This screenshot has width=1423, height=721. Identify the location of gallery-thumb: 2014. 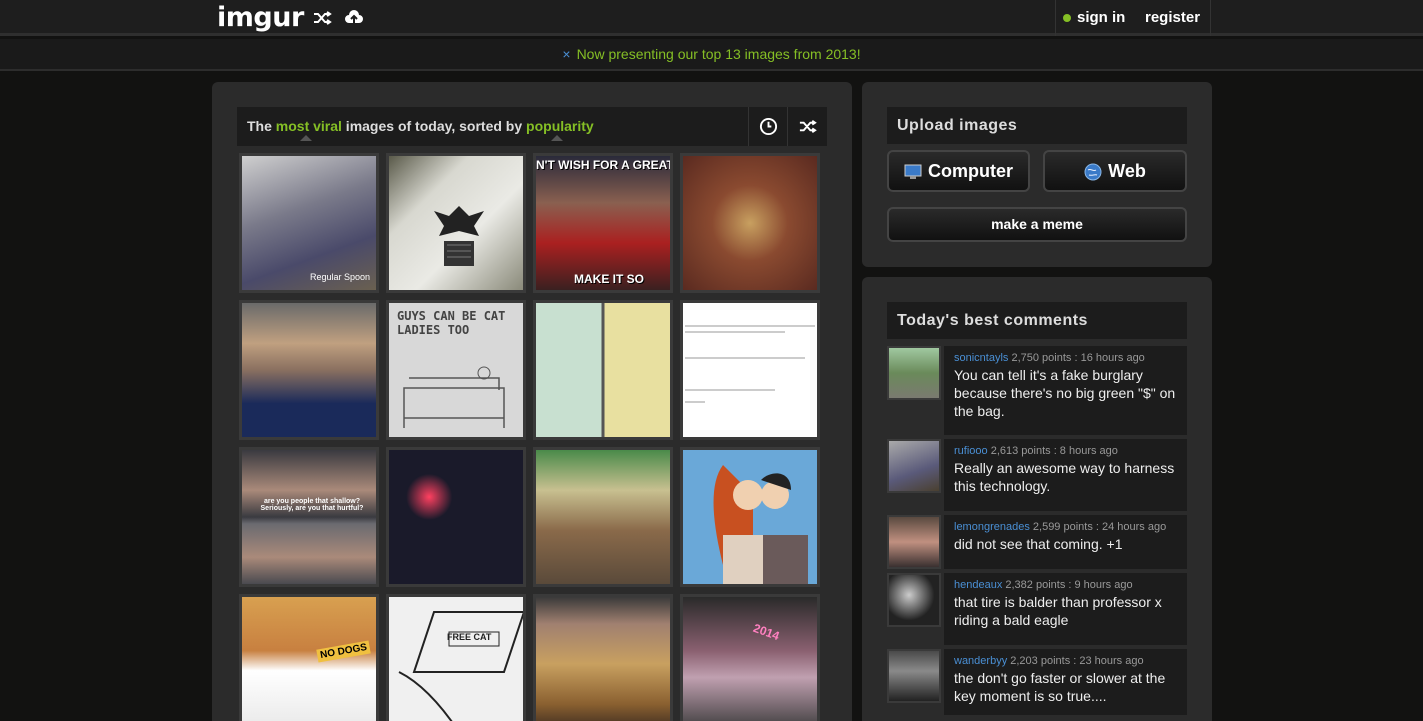
(750, 657).